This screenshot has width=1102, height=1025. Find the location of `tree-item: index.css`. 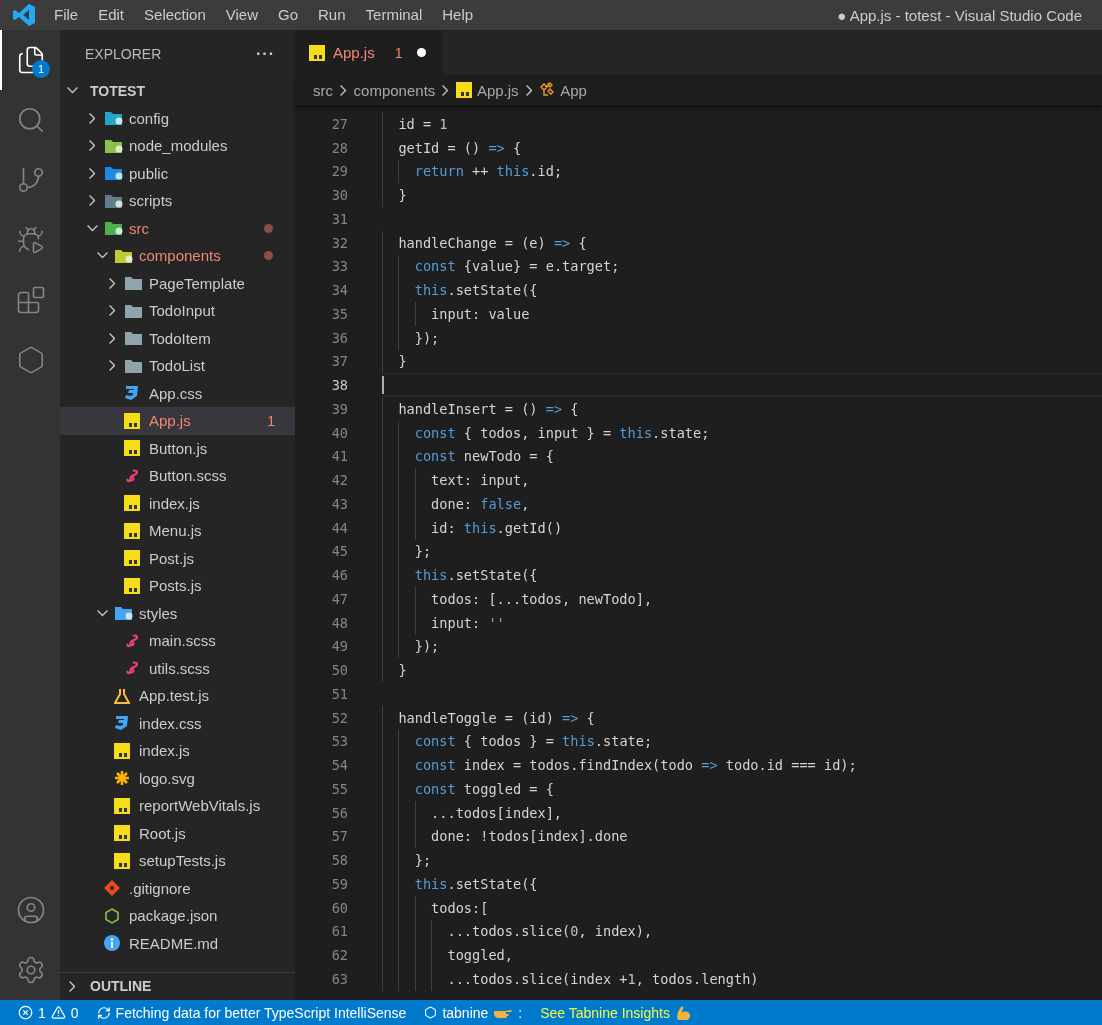

tree-item: index.css is located at coordinates (177, 723).